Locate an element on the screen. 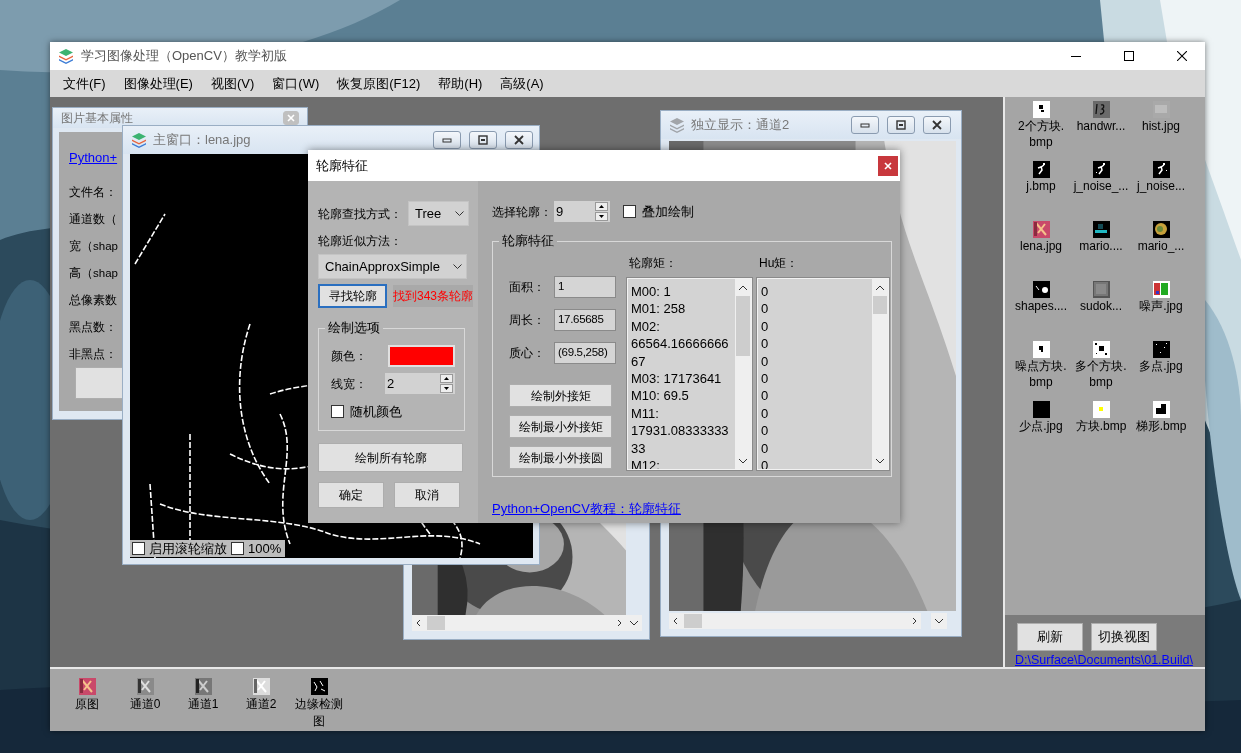  list-item: M01: 258 is located at coordinates (659, 309).